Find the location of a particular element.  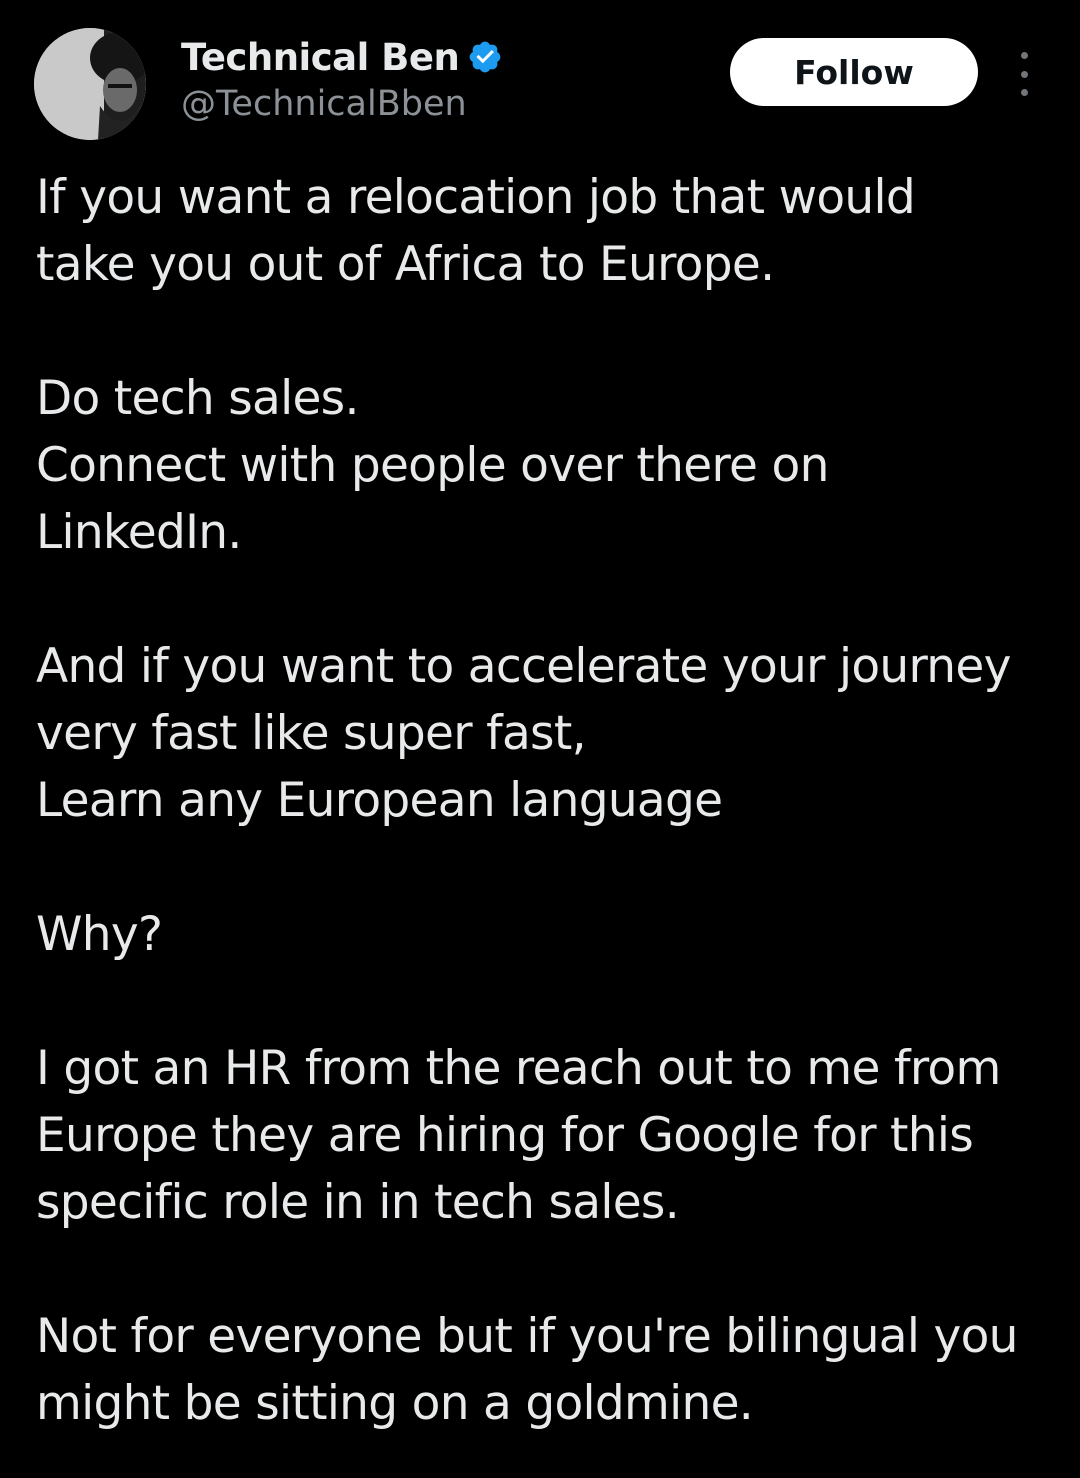

tweet-header: Technical Ben @TechnicalBben Follow is located at coordinates (540, 80).